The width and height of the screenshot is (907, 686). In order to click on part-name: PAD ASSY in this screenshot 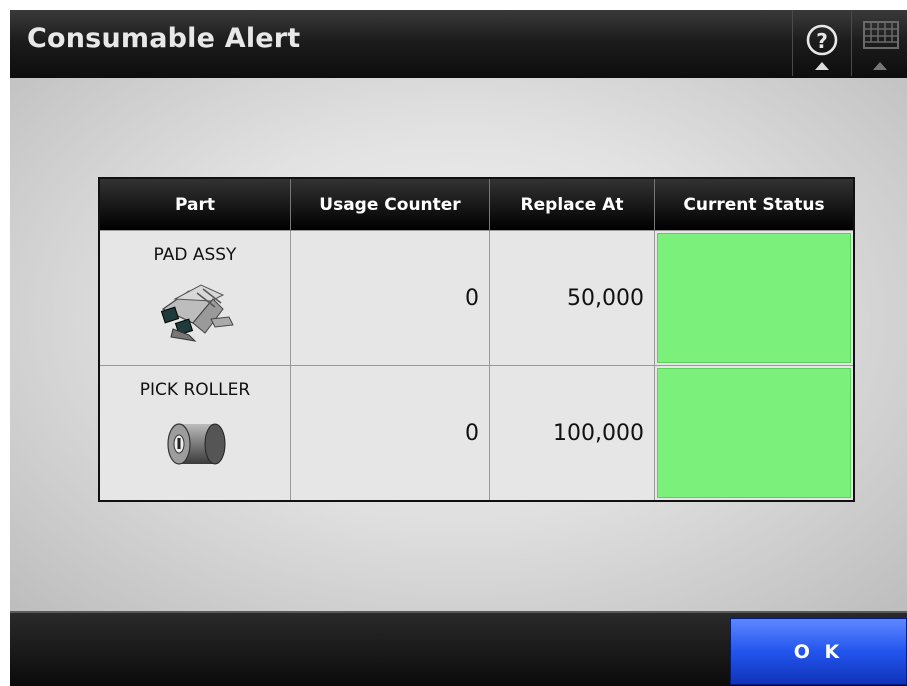, I will do `click(195, 255)`.